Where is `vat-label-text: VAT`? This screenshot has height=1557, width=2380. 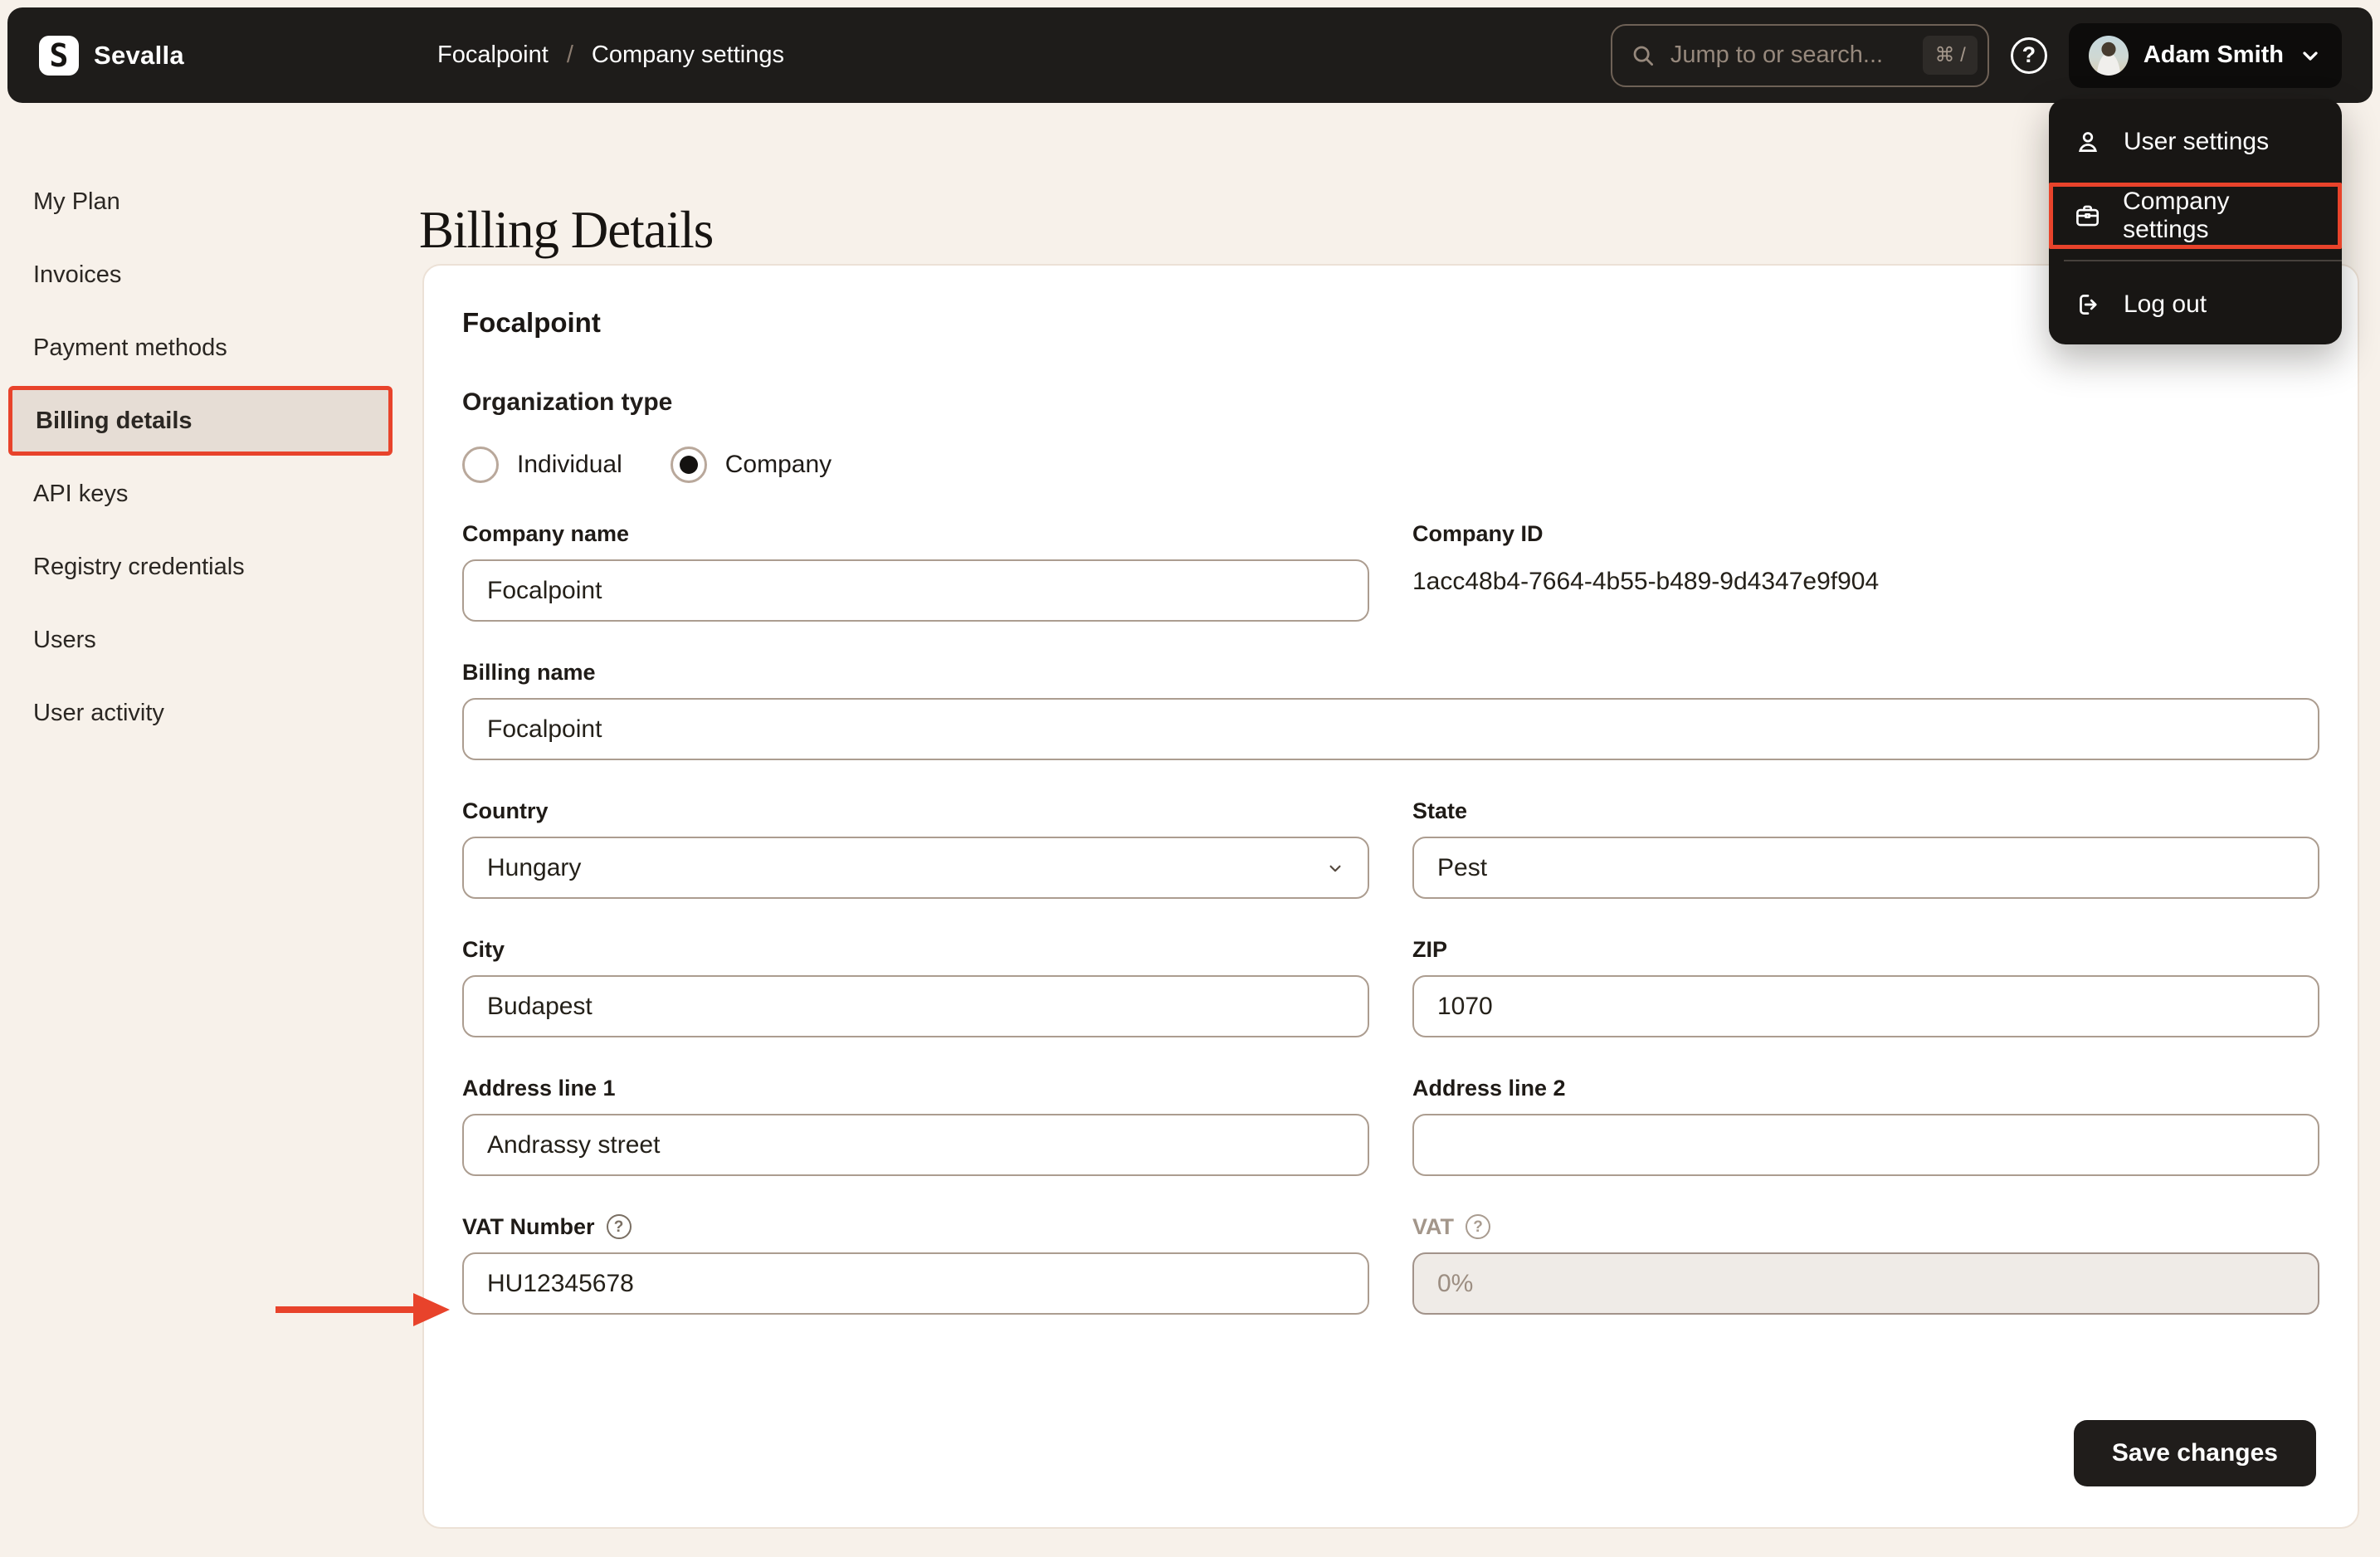 vat-label-text: VAT is located at coordinates (1433, 1226).